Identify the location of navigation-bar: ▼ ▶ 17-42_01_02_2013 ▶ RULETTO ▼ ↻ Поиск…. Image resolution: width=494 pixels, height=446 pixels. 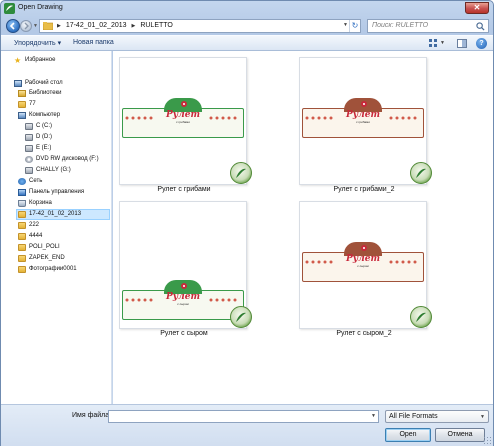
(247, 26).